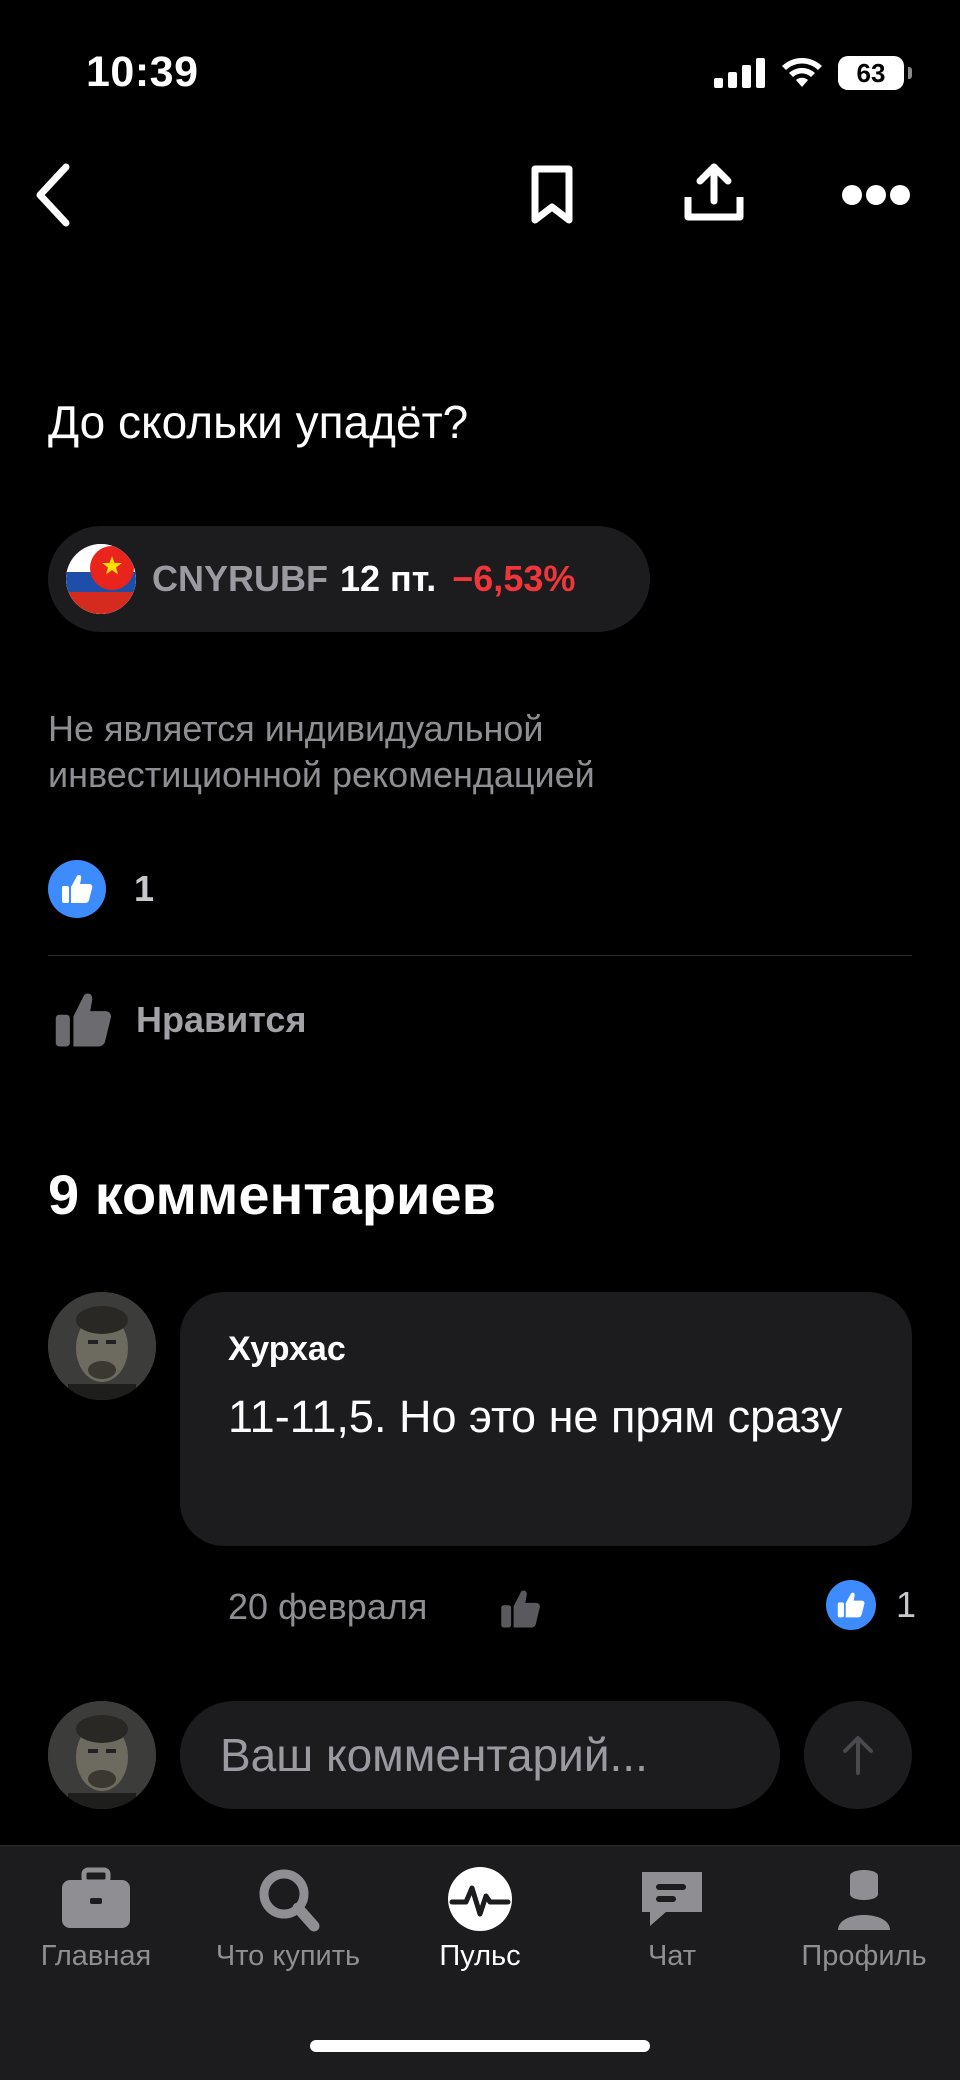  I want to click on post-likes-count: 1, so click(144, 888).